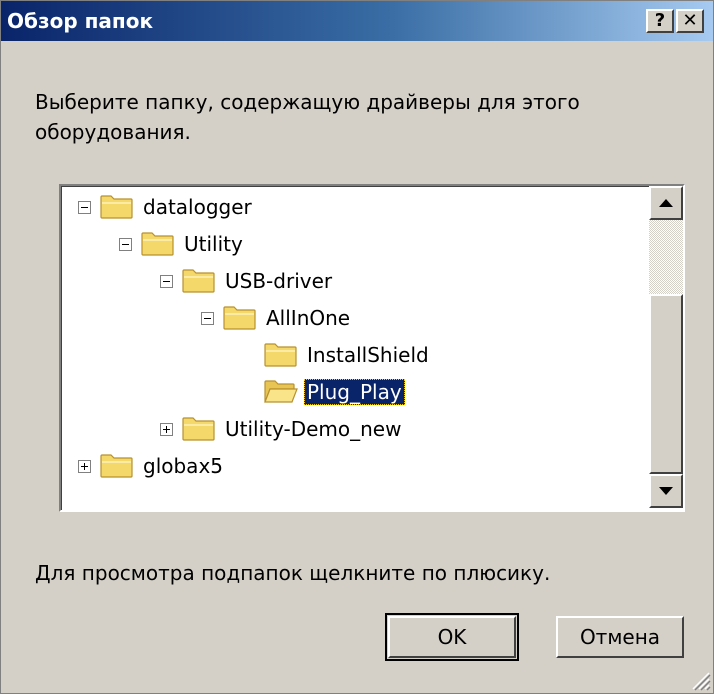 The width and height of the screenshot is (714, 694). Describe the element at coordinates (368, 355) in the screenshot. I see `tree-item-label: InstallShield` at that location.